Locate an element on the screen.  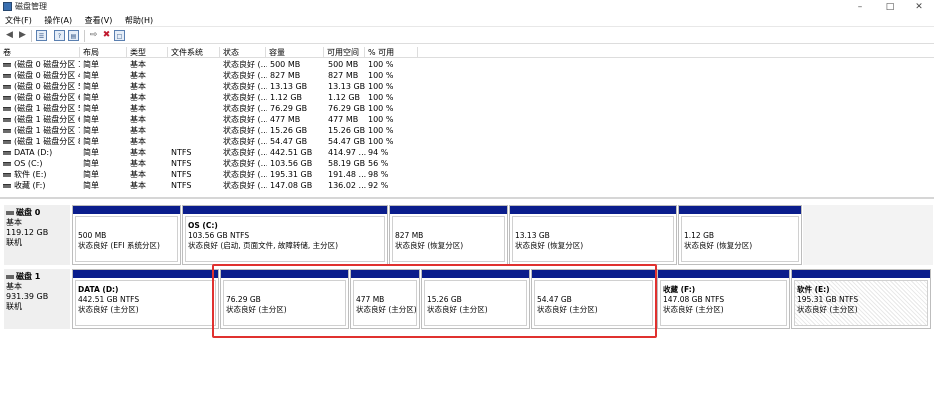
cell-percent-free: 98 % is located at coordinates (378, 174).